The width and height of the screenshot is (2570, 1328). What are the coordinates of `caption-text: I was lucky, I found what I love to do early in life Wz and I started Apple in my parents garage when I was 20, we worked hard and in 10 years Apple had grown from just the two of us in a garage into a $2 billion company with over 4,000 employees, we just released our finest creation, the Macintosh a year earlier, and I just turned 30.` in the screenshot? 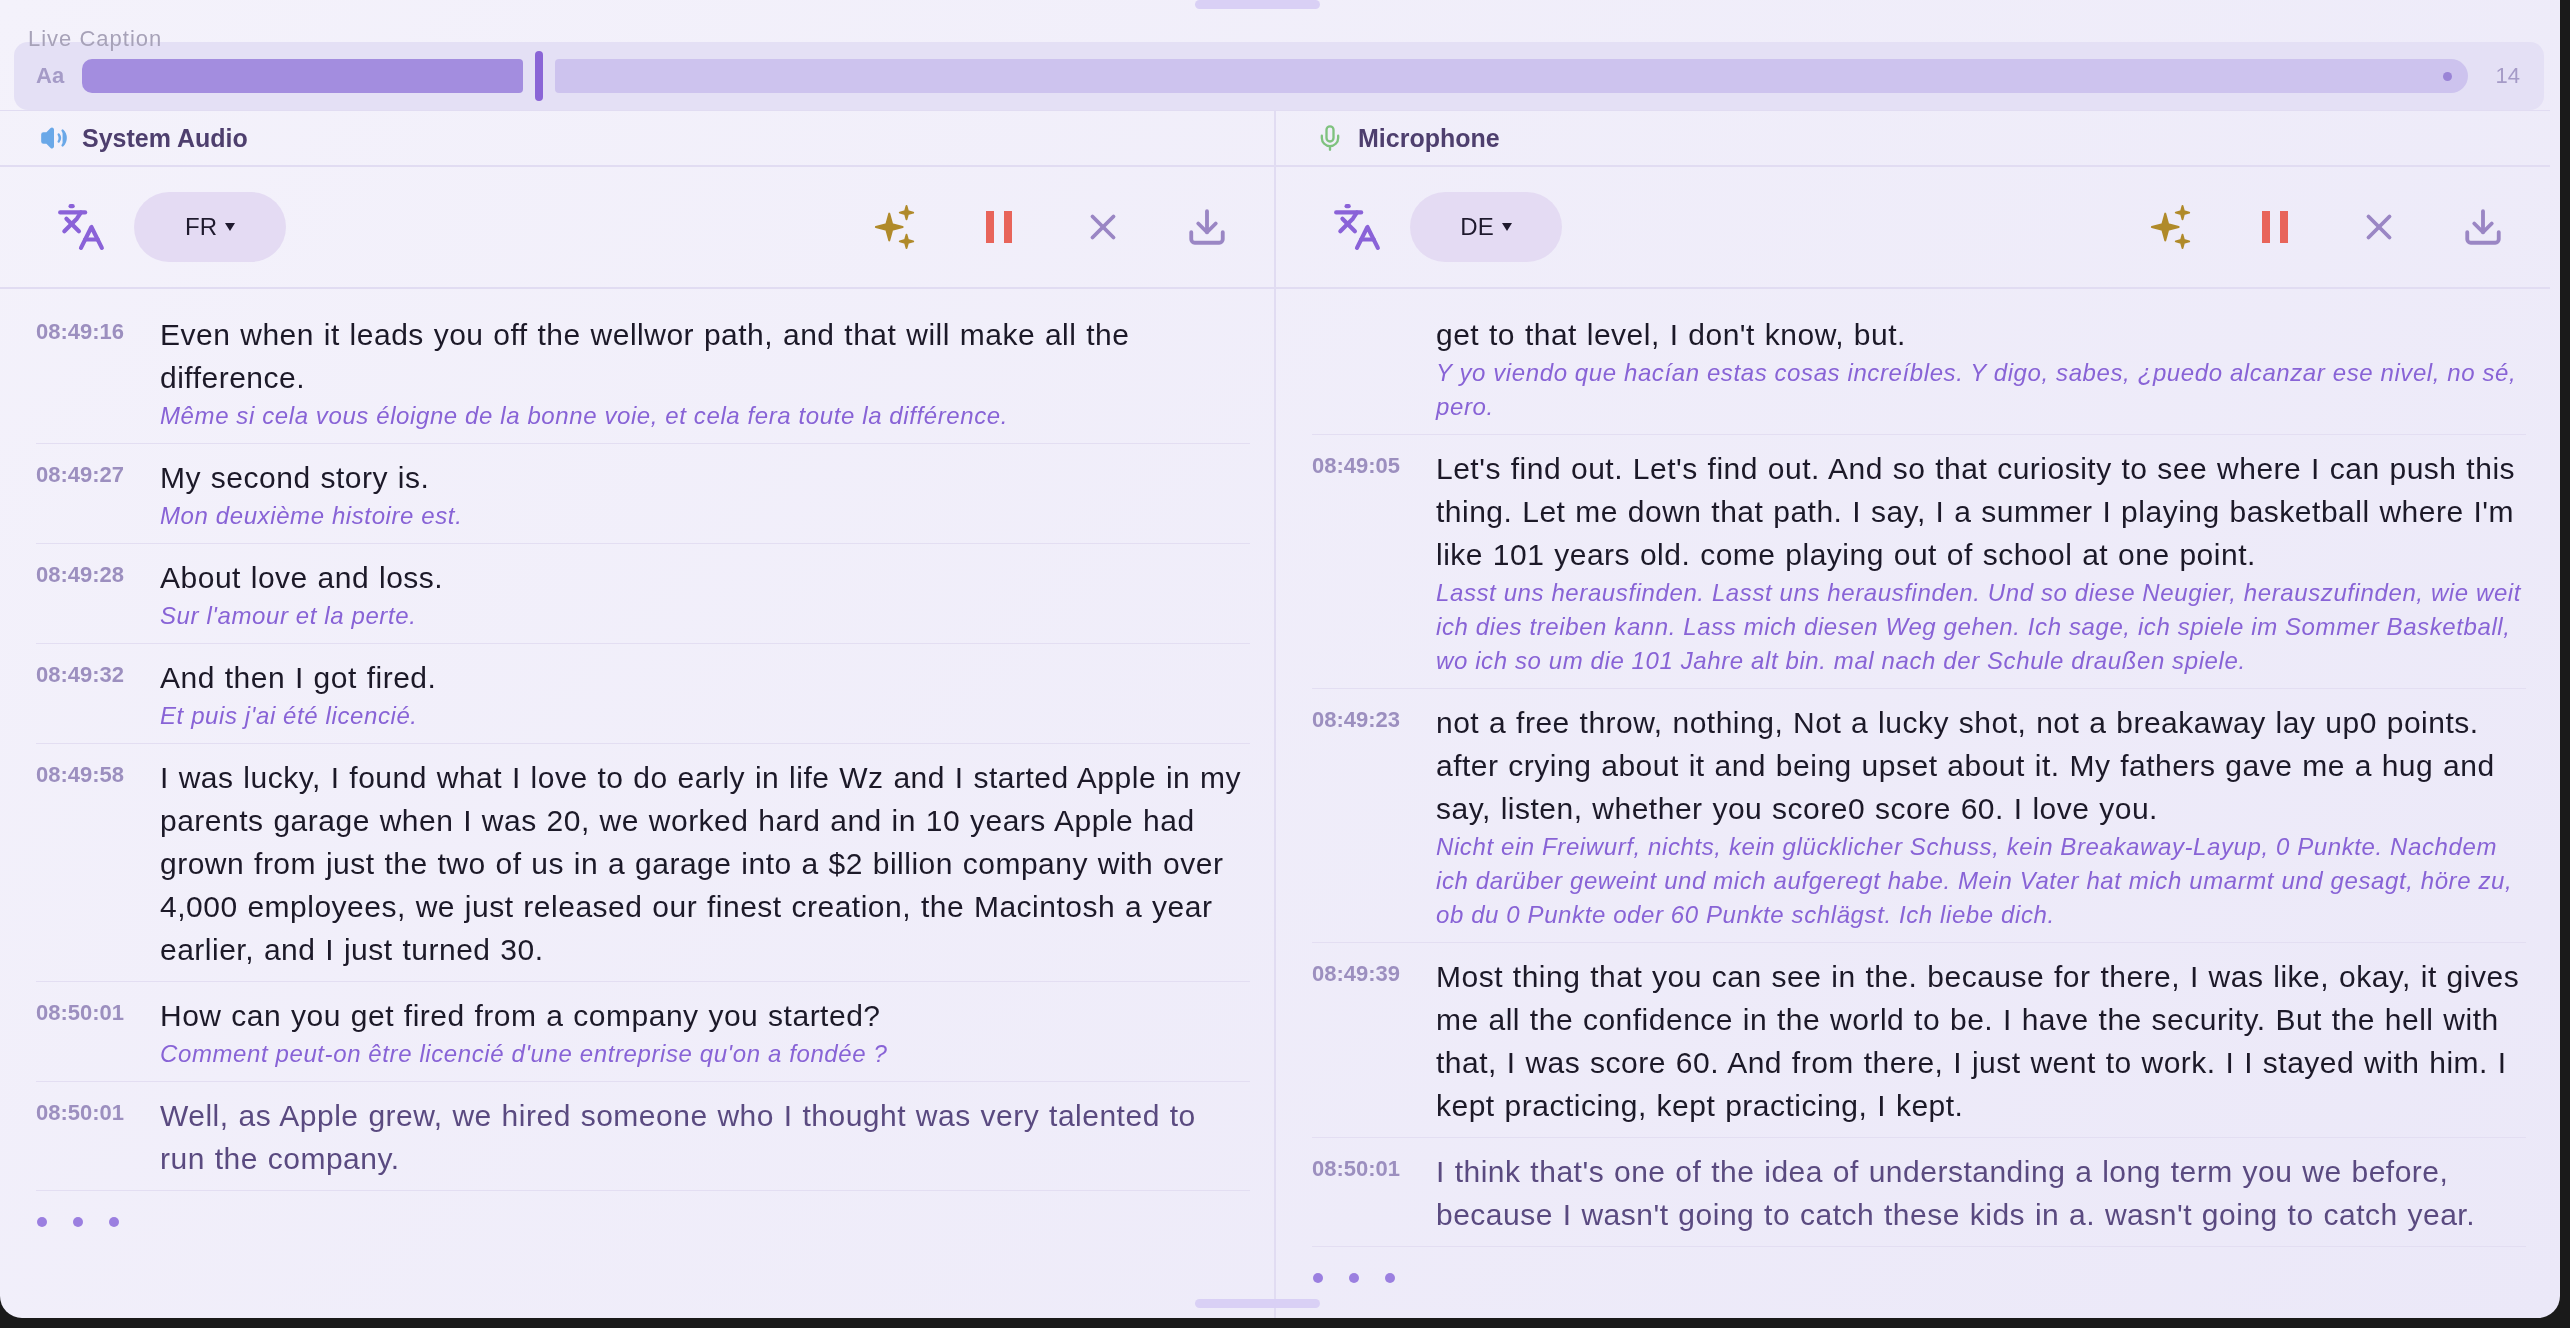 It's located at (701, 864).